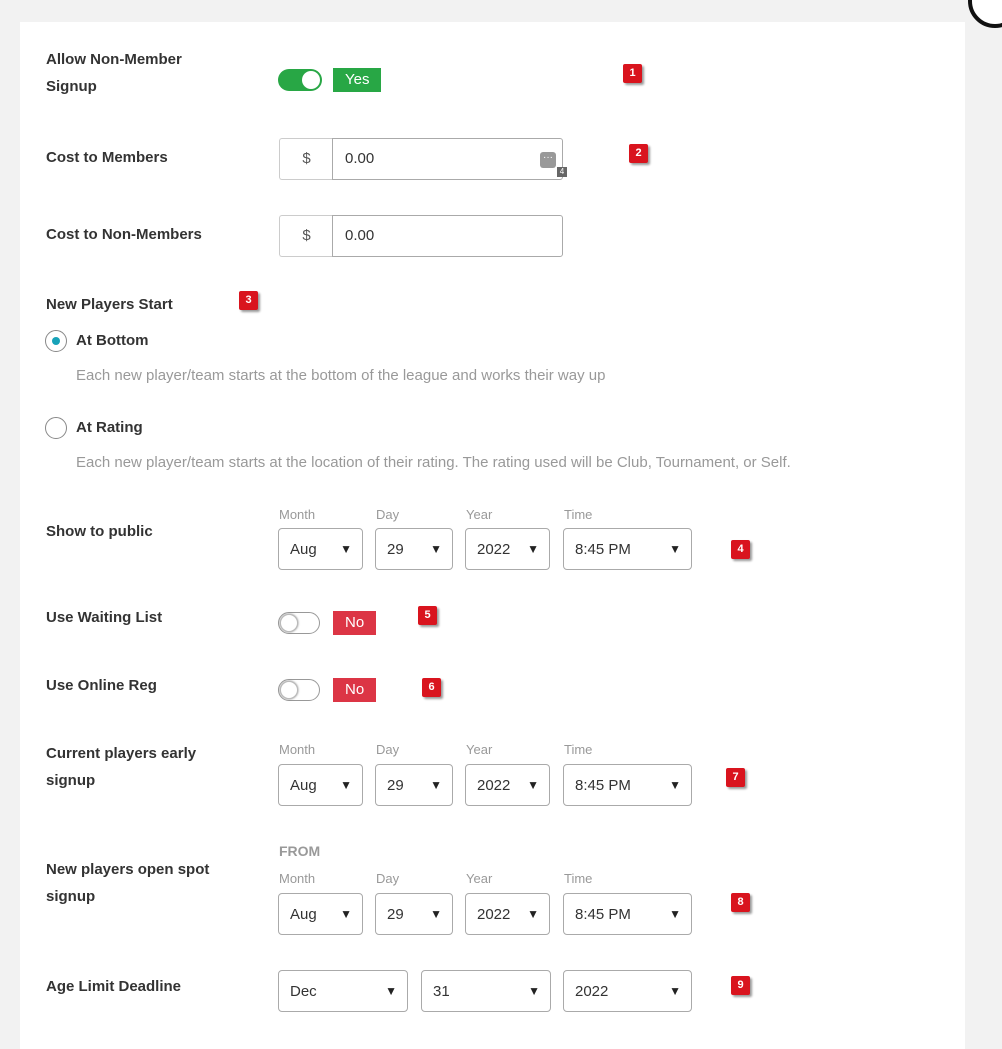 Image resolution: width=1002 pixels, height=1049 pixels. Describe the element at coordinates (355, 690) in the screenshot. I see `online-reg-status: No` at that location.